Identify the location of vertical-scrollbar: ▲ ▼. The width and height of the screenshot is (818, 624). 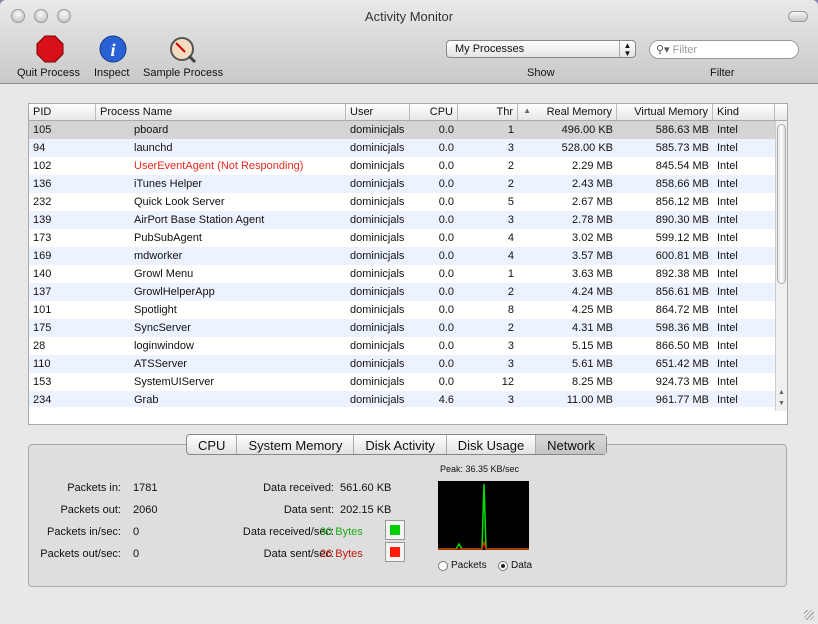
(781, 266).